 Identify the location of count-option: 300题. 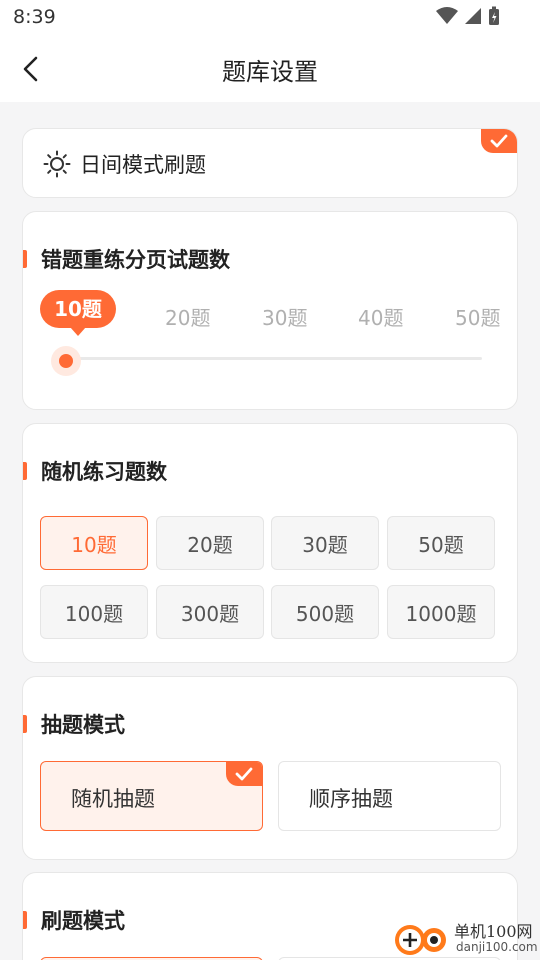
(210, 612).